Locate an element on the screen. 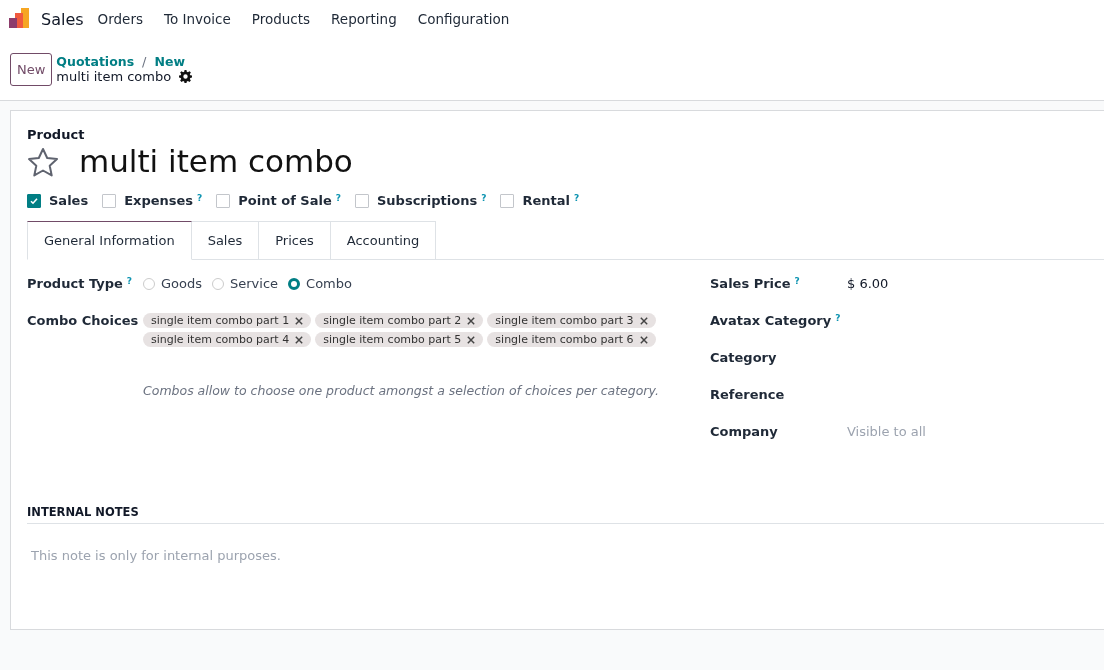 This screenshot has height=670, width=1104. menu-item: Reporting is located at coordinates (364, 19).